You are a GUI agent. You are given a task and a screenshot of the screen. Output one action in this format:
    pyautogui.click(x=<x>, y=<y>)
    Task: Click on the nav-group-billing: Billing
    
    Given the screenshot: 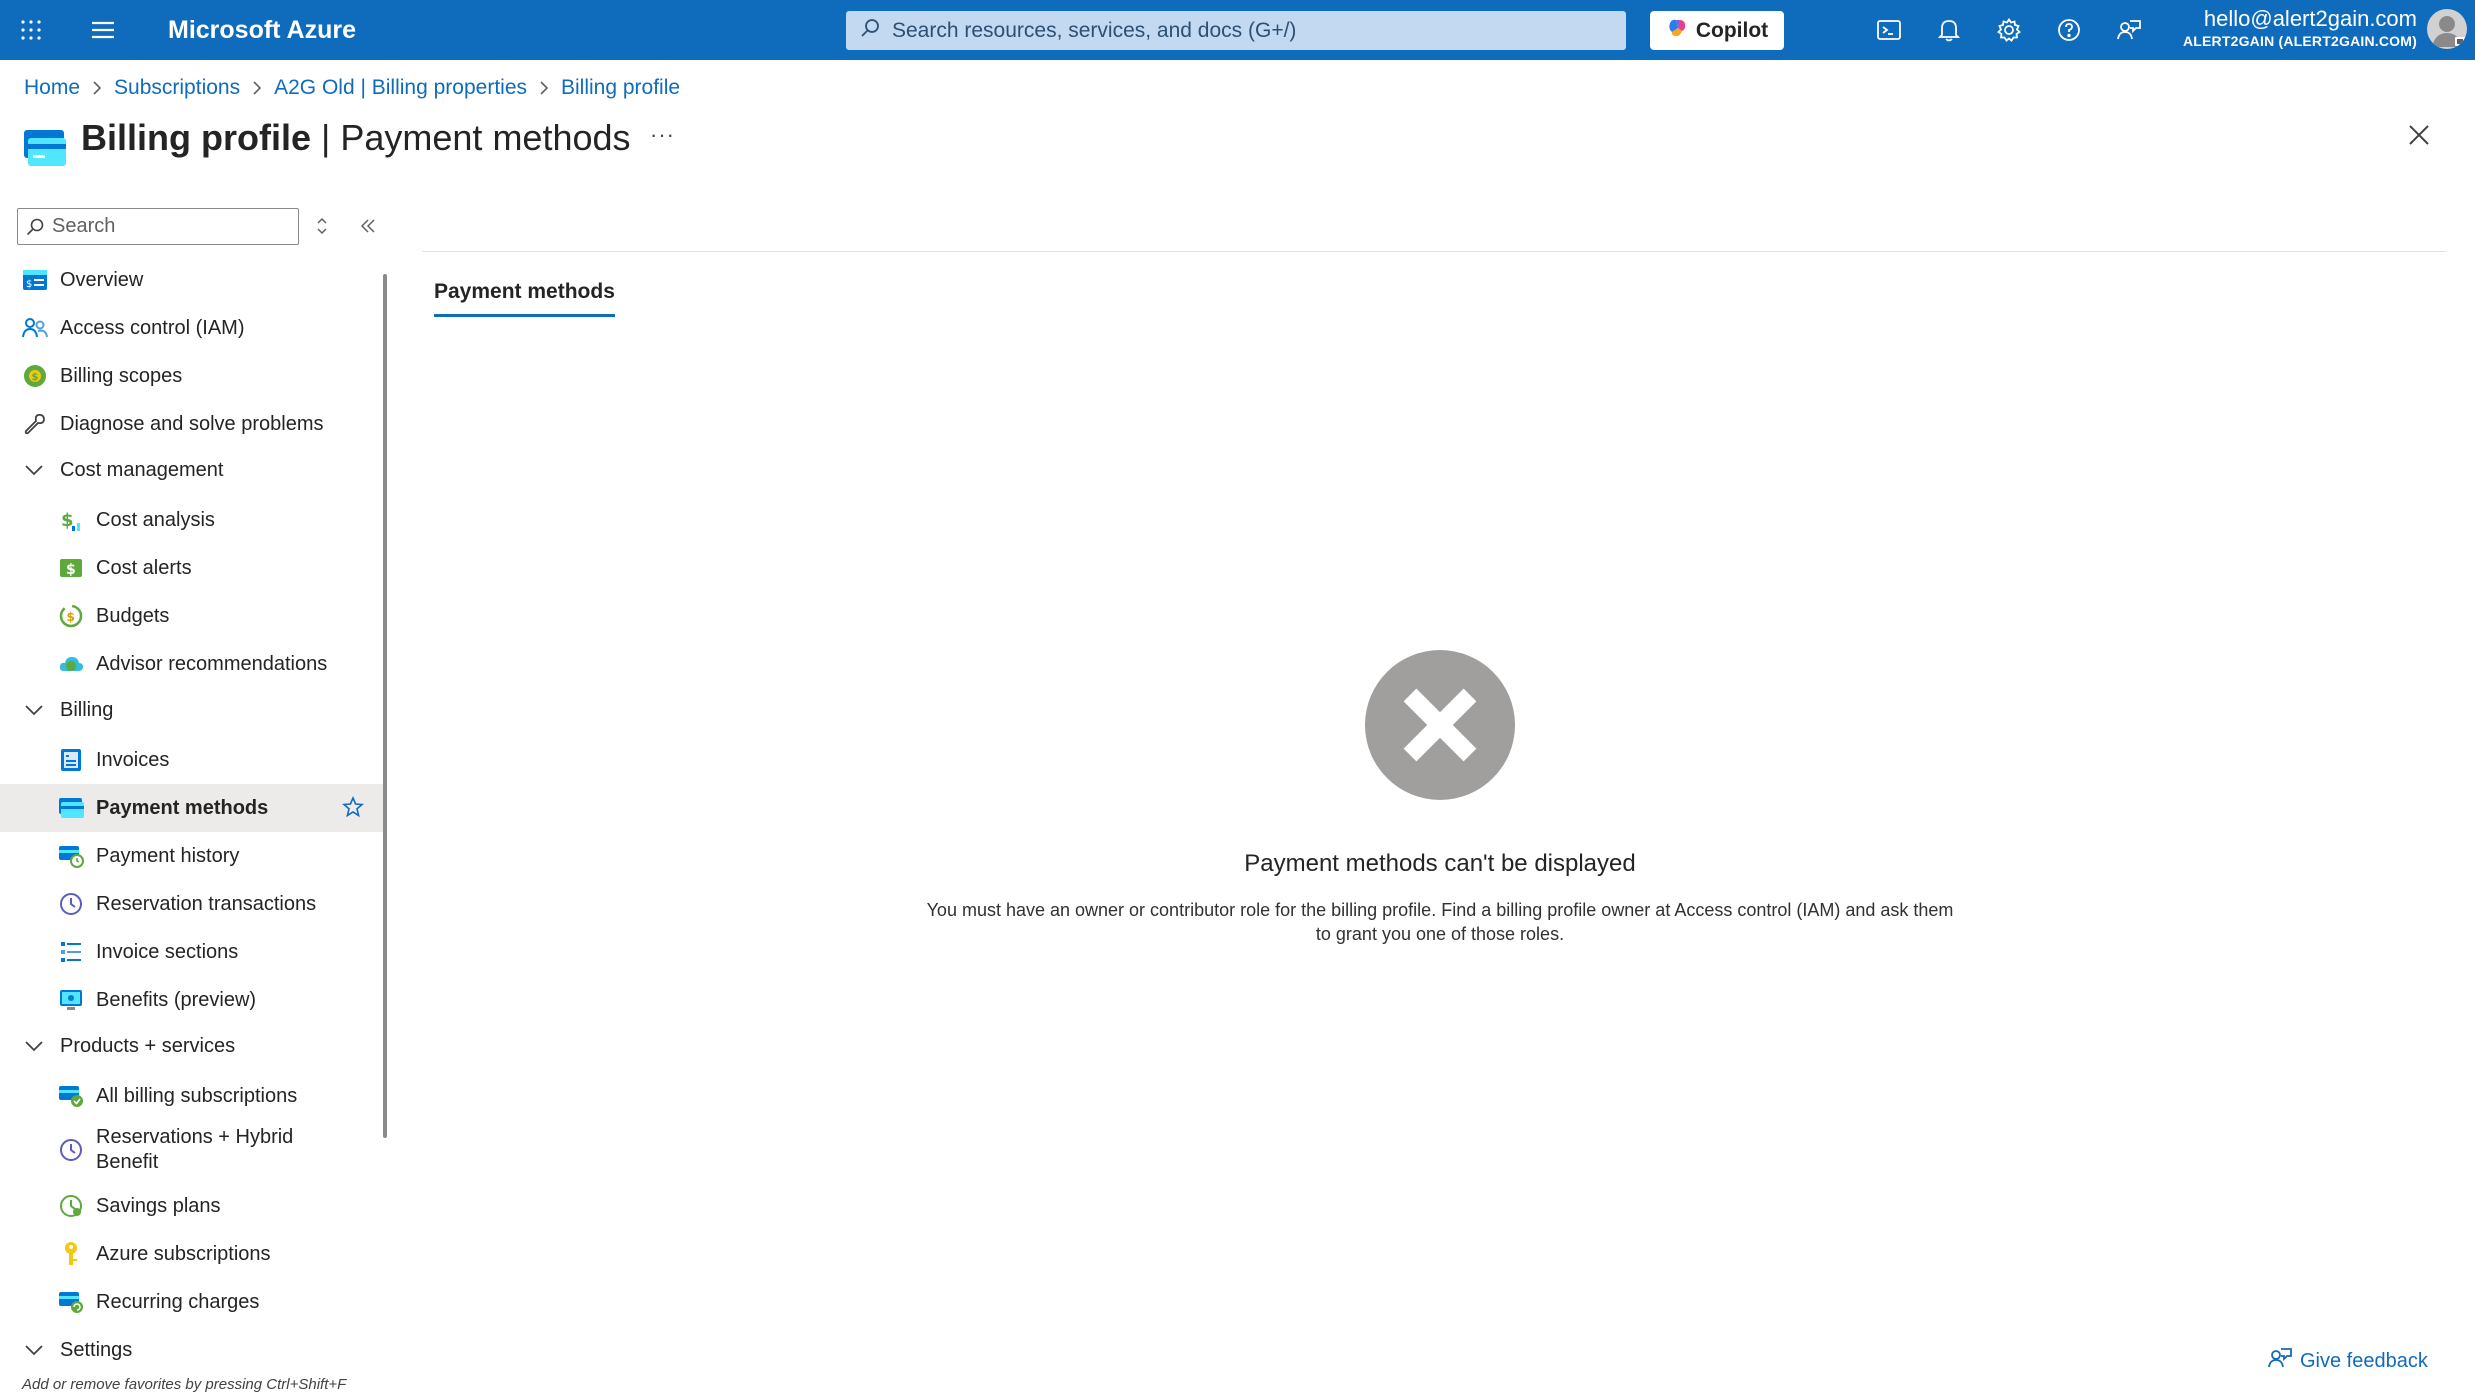 What is the action you would take?
    pyautogui.click(x=192, y=710)
    